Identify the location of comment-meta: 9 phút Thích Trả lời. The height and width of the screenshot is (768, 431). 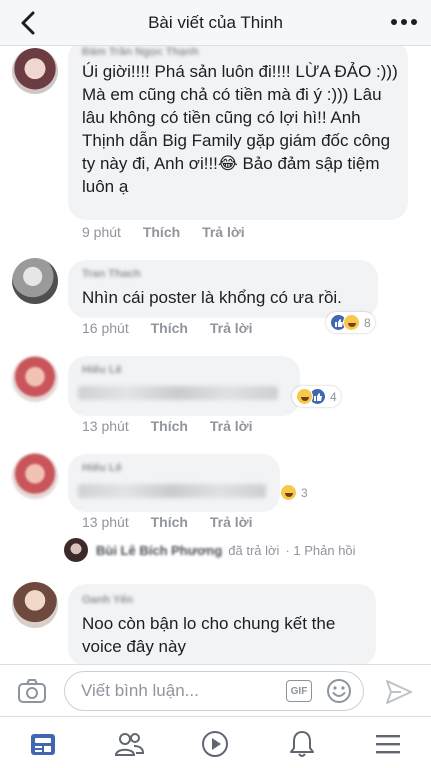
(172, 232).